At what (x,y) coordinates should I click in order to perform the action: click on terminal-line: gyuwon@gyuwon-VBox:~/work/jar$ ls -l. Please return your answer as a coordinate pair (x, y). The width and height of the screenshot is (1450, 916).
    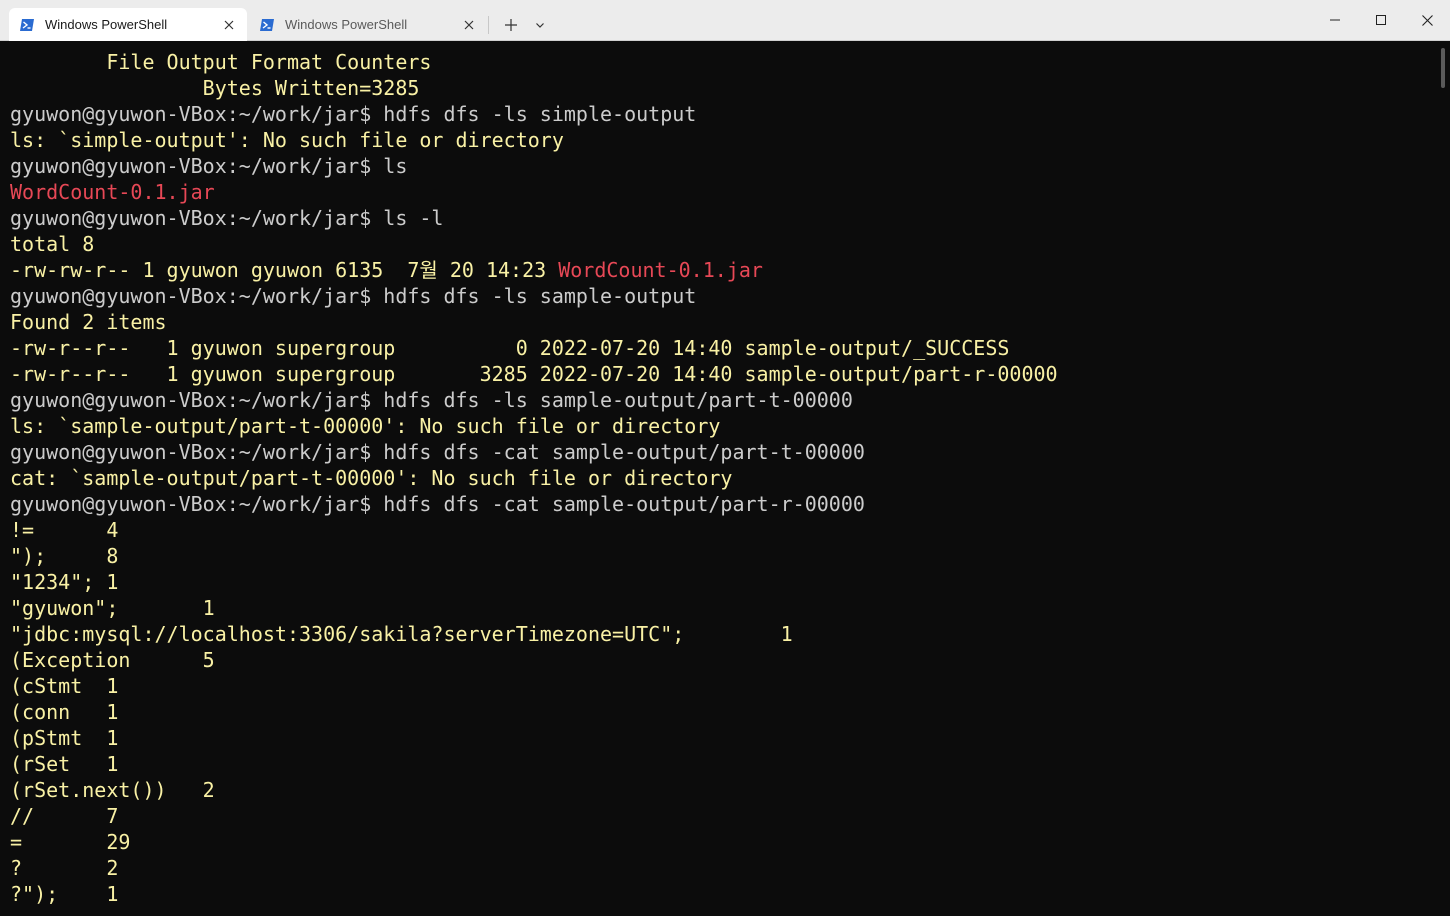
    Looking at the image, I should click on (226, 218).